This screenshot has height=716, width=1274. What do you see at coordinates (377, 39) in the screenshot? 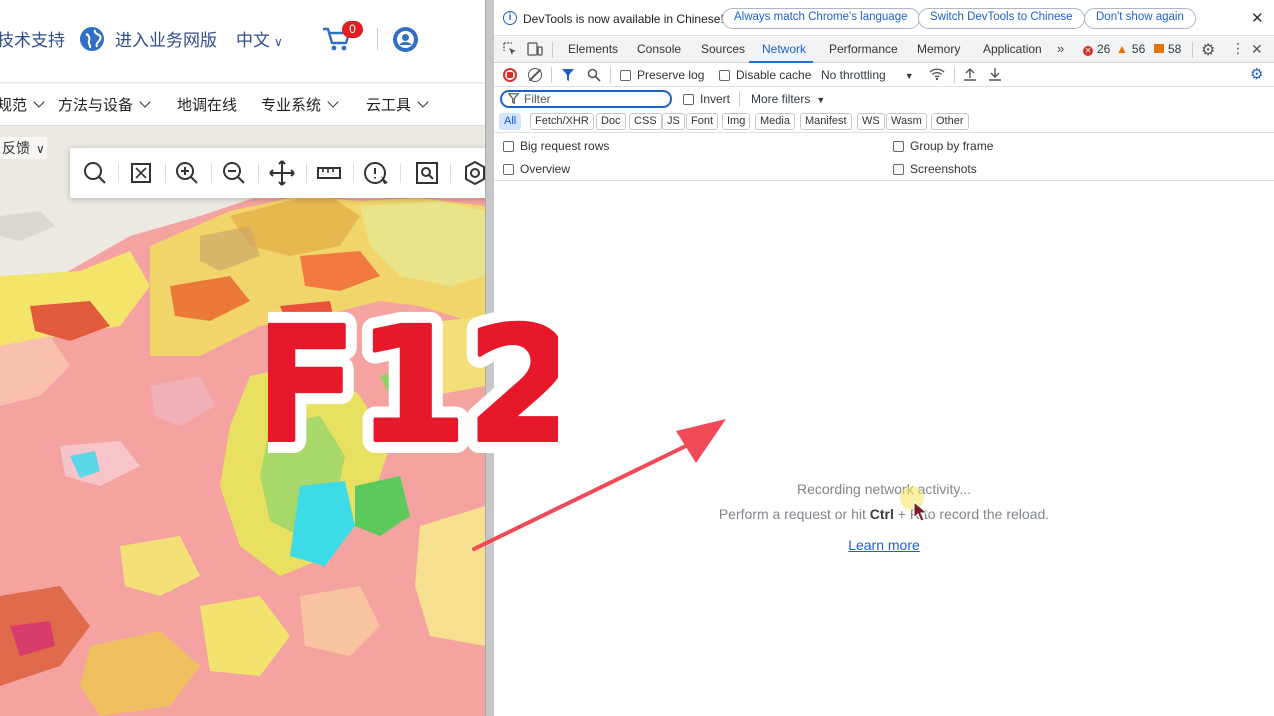
I see `topbar-separator` at bounding box center [377, 39].